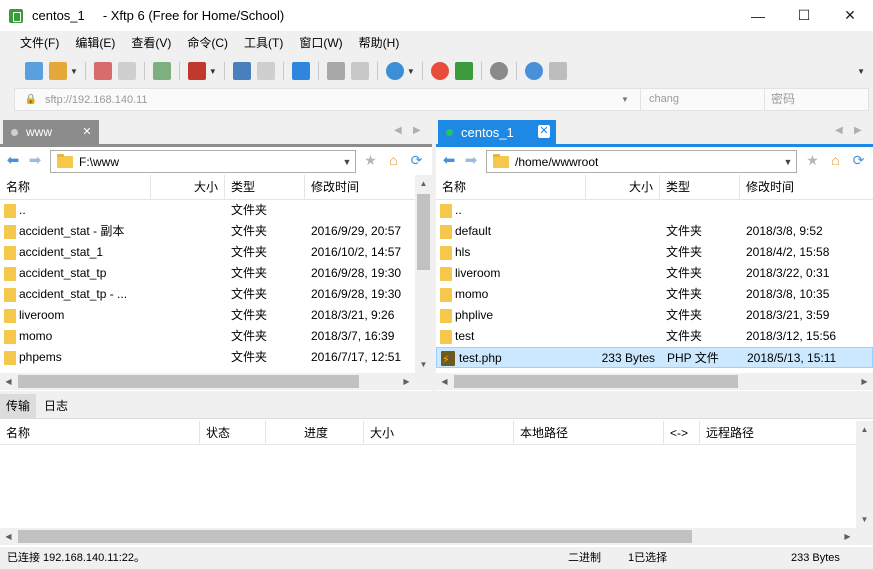 Image resolution: width=873 pixels, height=569 pixels. I want to click on file-row: momo 文件夹 2018/3/8, 10:35, so click(654, 294).